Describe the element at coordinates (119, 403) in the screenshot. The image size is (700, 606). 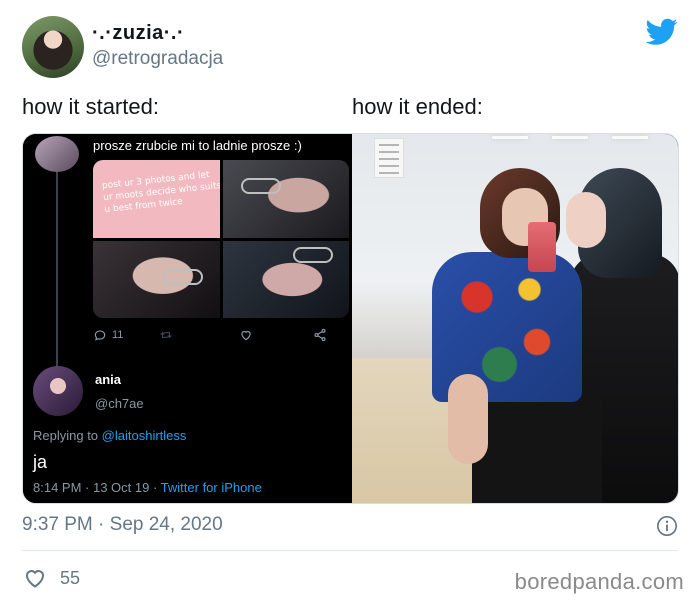
I see `reply-author-handle: @ch7ae` at that location.